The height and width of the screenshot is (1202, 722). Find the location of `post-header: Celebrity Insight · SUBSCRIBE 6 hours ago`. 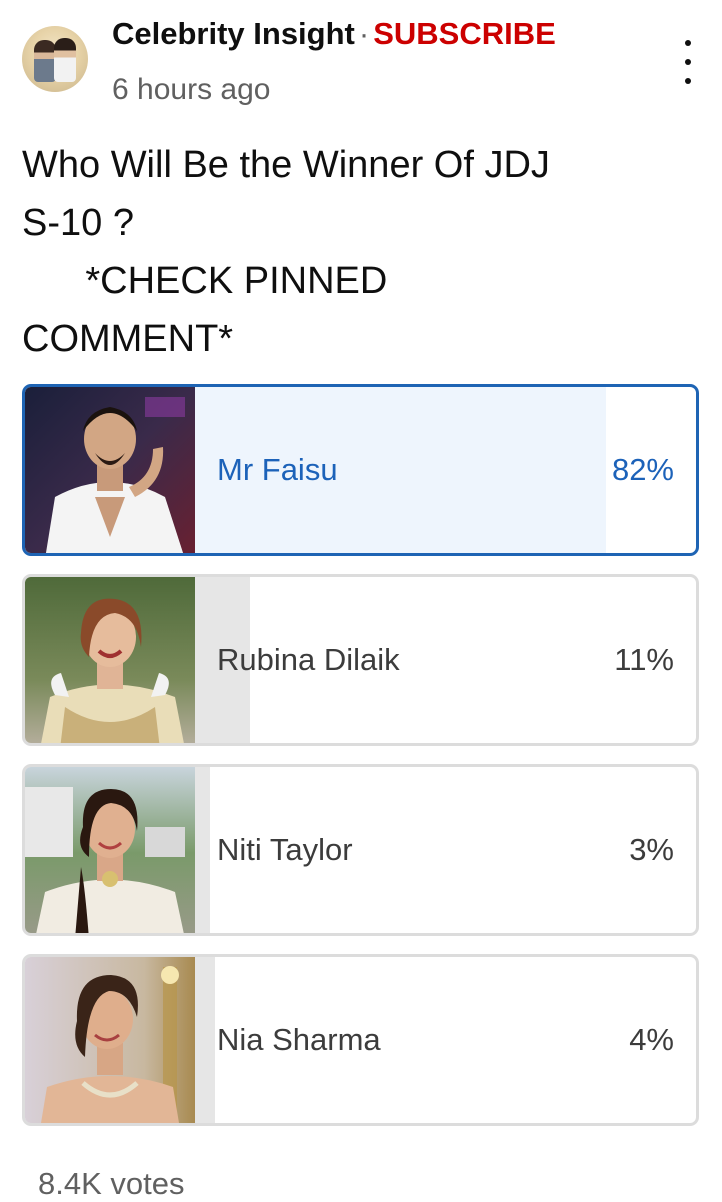

post-header: Celebrity Insight · SUBSCRIBE 6 hours ago is located at coordinates (361, 60).